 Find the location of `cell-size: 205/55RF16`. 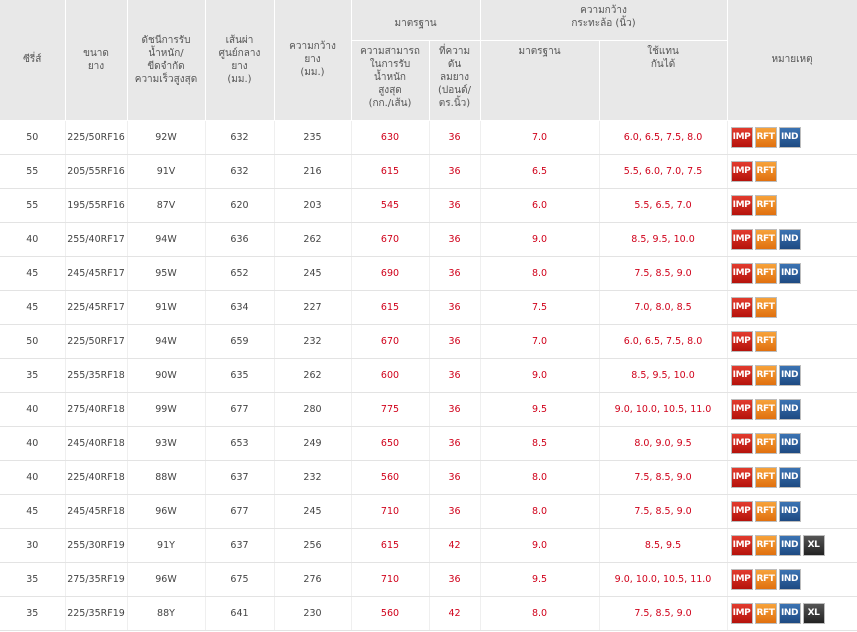

cell-size: 205/55RF16 is located at coordinates (96, 171).